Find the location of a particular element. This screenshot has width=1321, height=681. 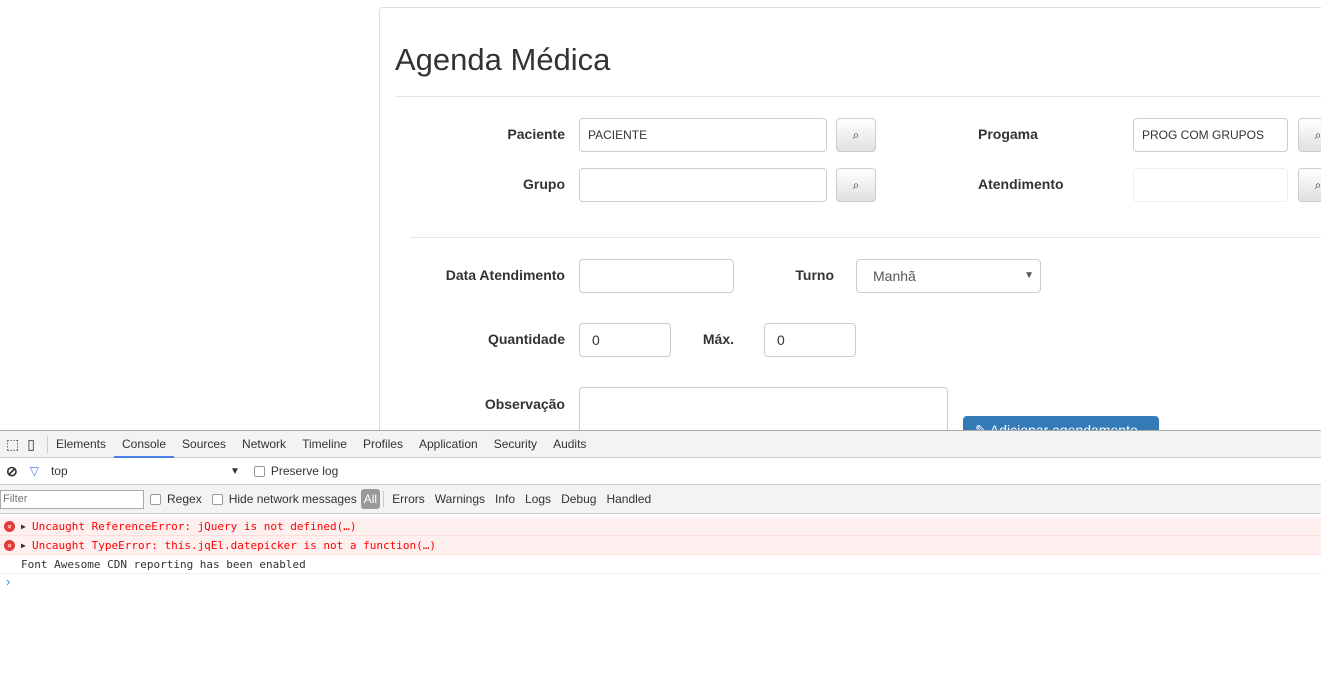

page-title: Agenda Médica is located at coordinates (503, 59).